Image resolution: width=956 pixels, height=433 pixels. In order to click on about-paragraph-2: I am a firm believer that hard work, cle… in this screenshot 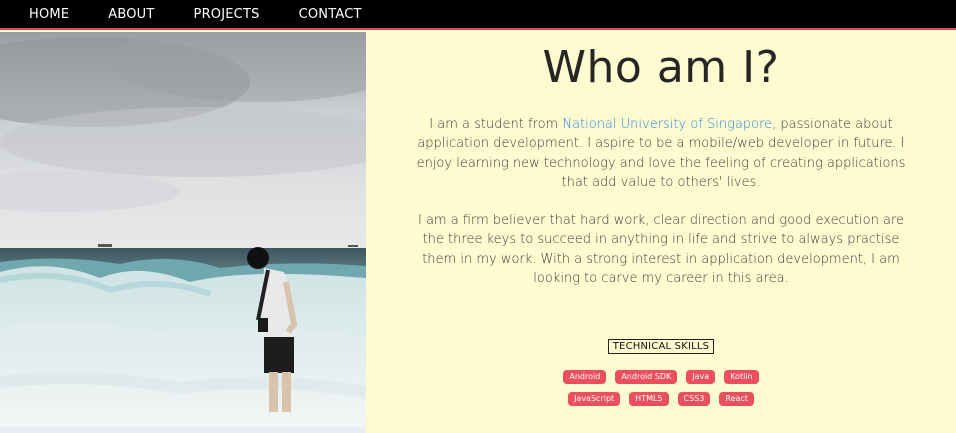, I will do `click(661, 250)`.